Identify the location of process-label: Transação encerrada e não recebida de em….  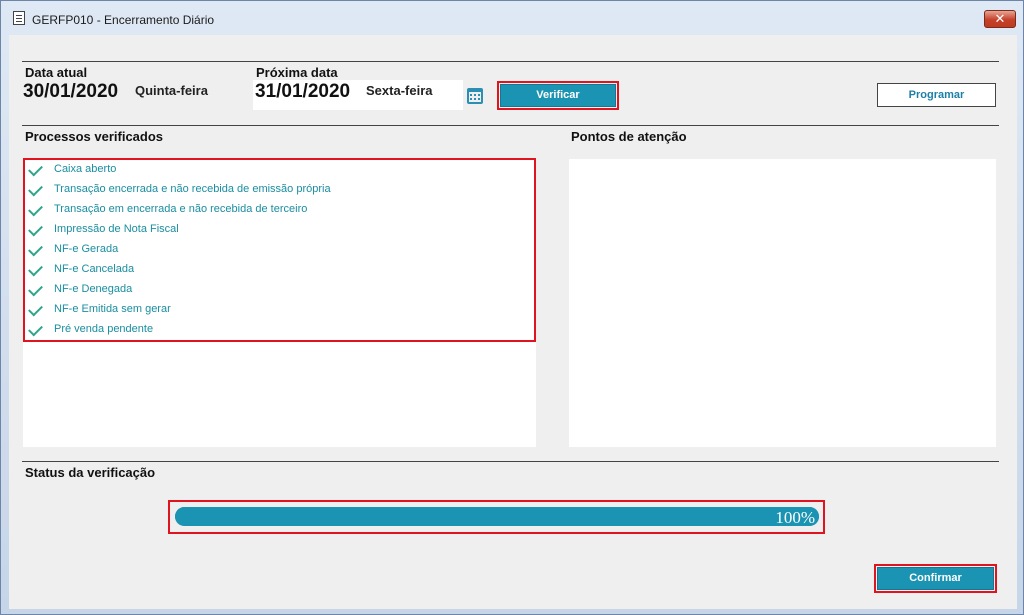
(192, 189).